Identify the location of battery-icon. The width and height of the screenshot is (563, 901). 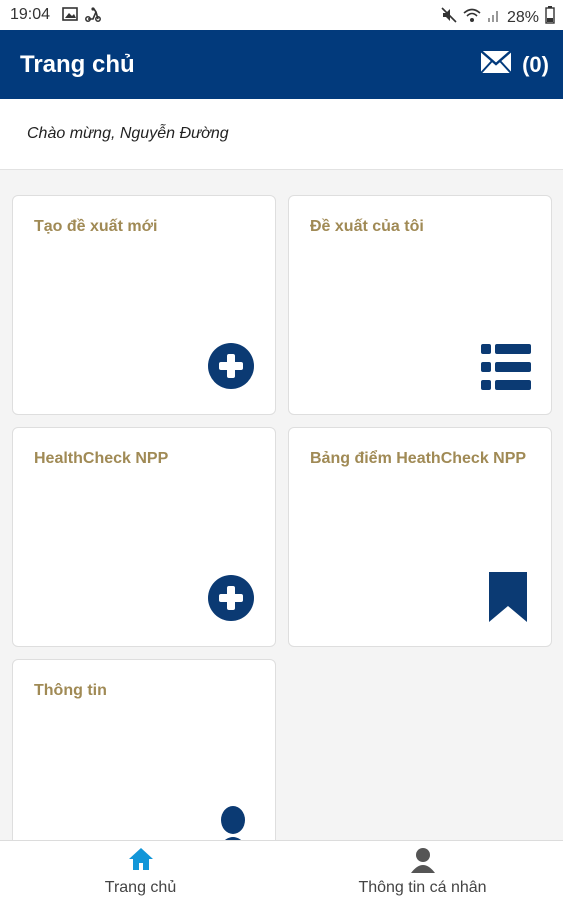
(550, 17).